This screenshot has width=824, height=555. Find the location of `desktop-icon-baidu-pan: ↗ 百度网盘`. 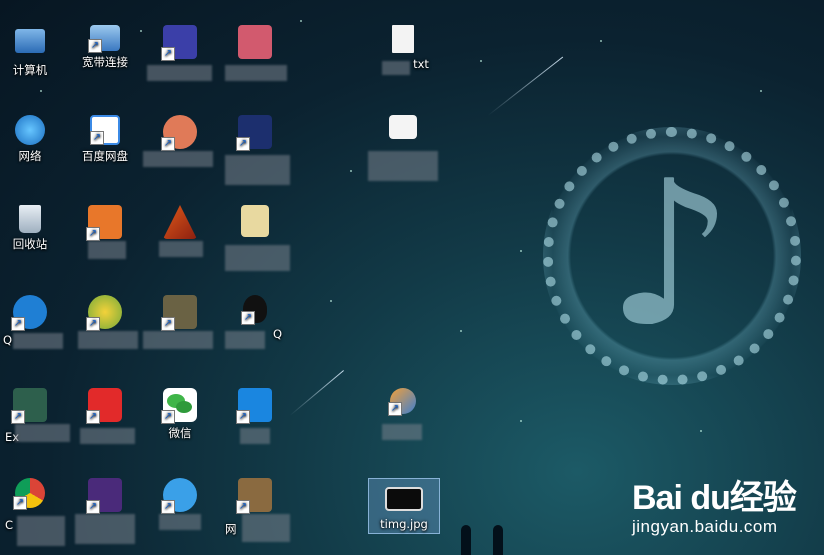

desktop-icon-baidu-pan: ↗ 百度网盘 is located at coordinates (105, 139).